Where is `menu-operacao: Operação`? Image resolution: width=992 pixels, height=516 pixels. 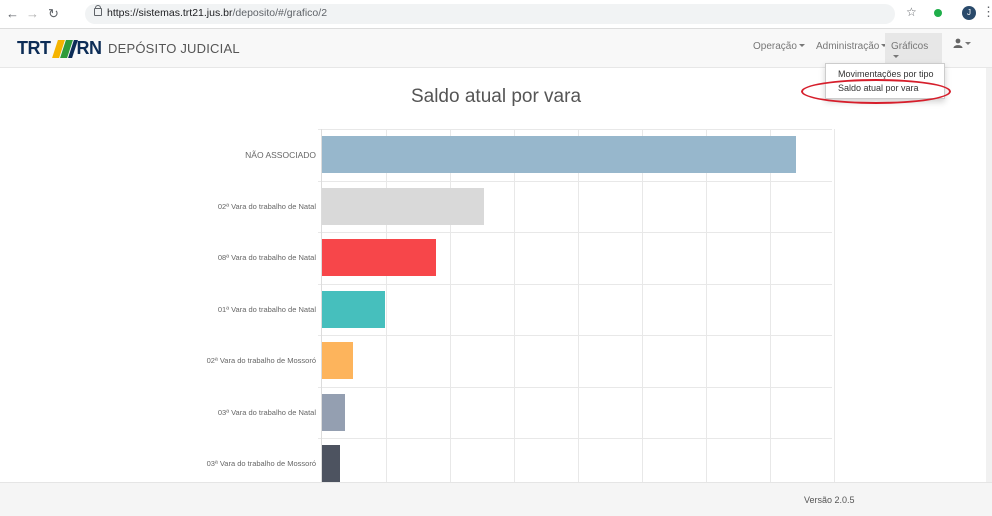 menu-operacao: Operação is located at coordinates (779, 46).